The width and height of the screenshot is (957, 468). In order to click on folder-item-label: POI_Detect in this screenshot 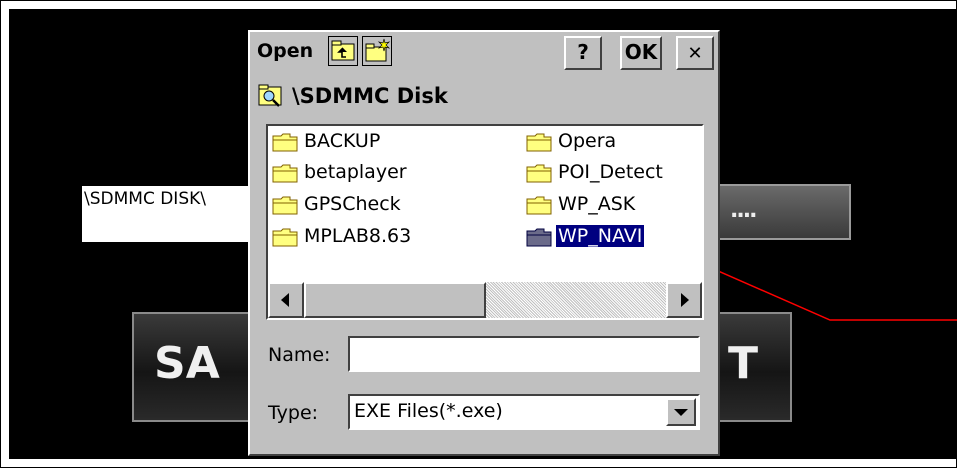, I will do `click(610, 172)`.